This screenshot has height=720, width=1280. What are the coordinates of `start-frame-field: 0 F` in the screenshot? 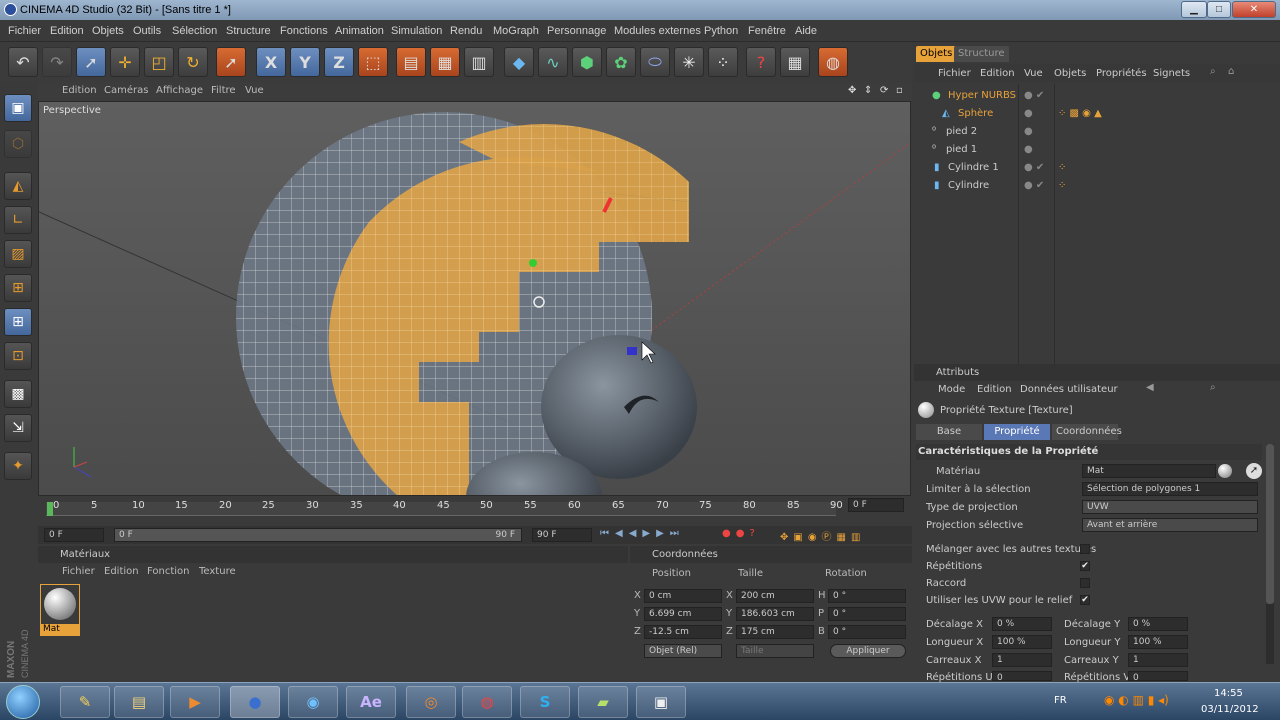 It's located at (74, 535).